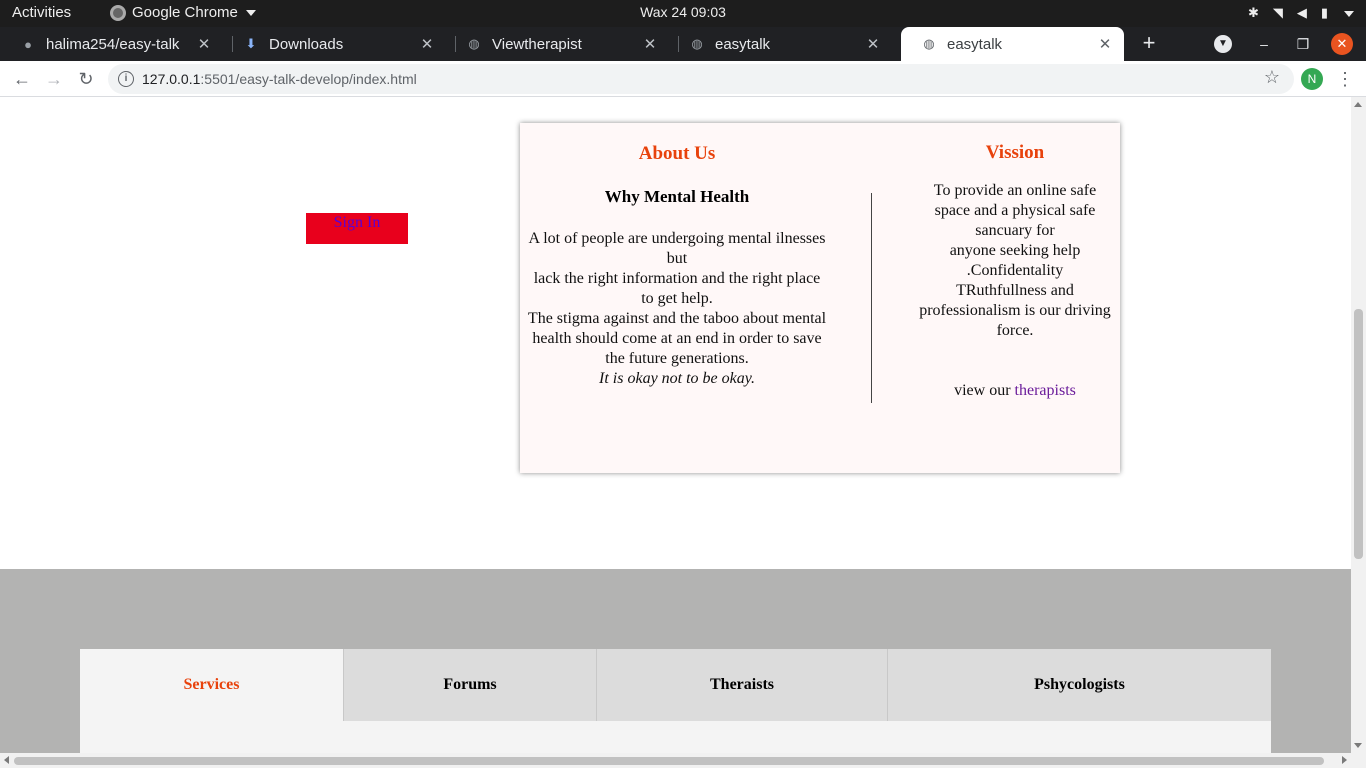 The height and width of the screenshot is (768, 1366). Describe the element at coordinates (1015, 152) in the screenshot. I see `vision-heading: Vission` at that location.